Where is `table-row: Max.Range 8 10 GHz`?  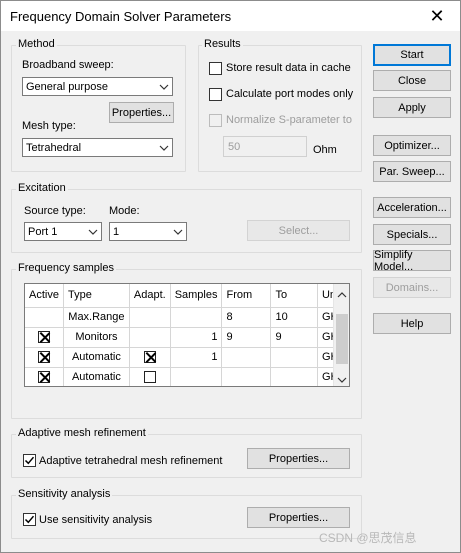
table-row: Max.Range 8 10 GHz is located at coordinates (187, 317).